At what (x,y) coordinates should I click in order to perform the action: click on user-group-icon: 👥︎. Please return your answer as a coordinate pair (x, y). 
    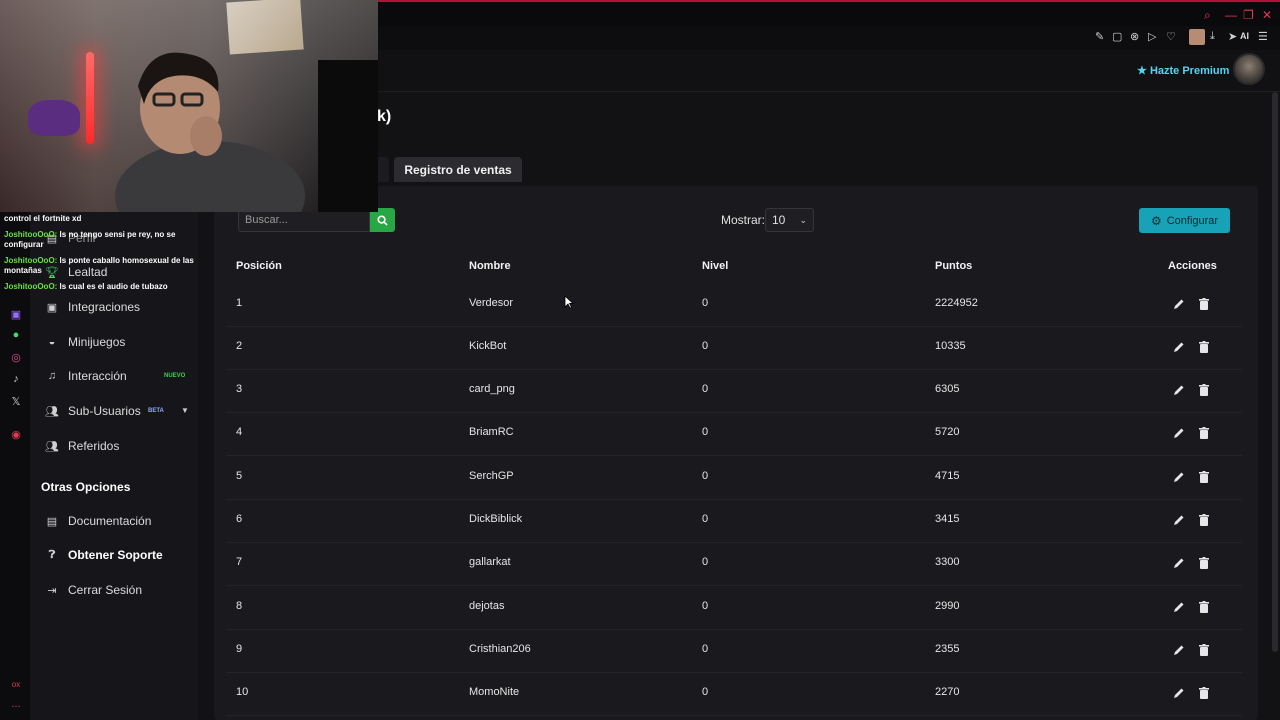
    Looking at the image, I should click on (52, 446).